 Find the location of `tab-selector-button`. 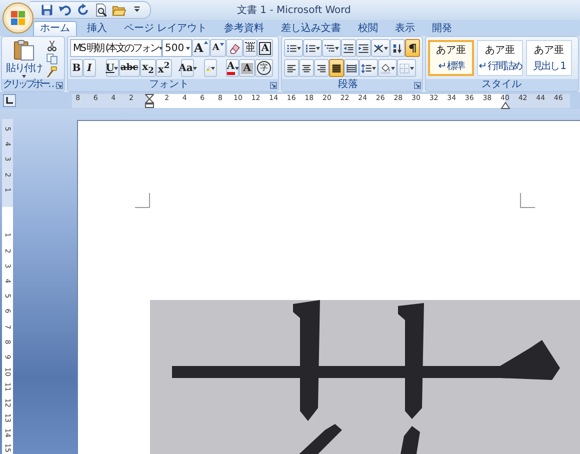

tab-selector-button is located at coordinates (9, 100).